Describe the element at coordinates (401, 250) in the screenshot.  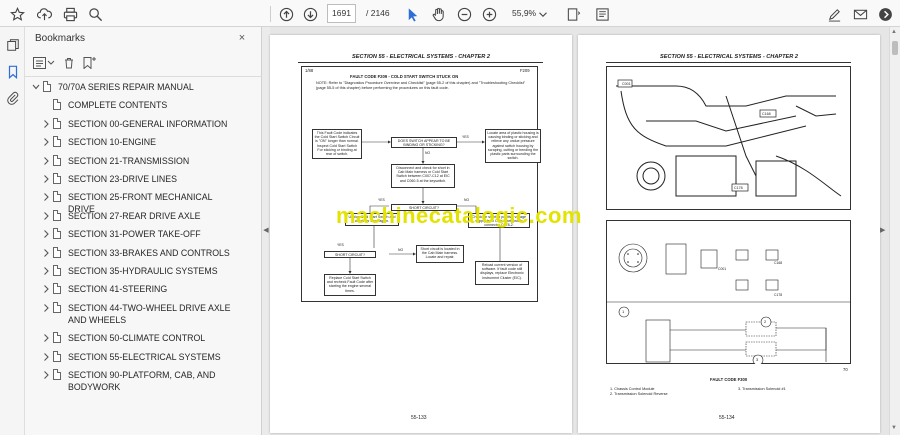
I see `flow-no-3: NO` at that location.